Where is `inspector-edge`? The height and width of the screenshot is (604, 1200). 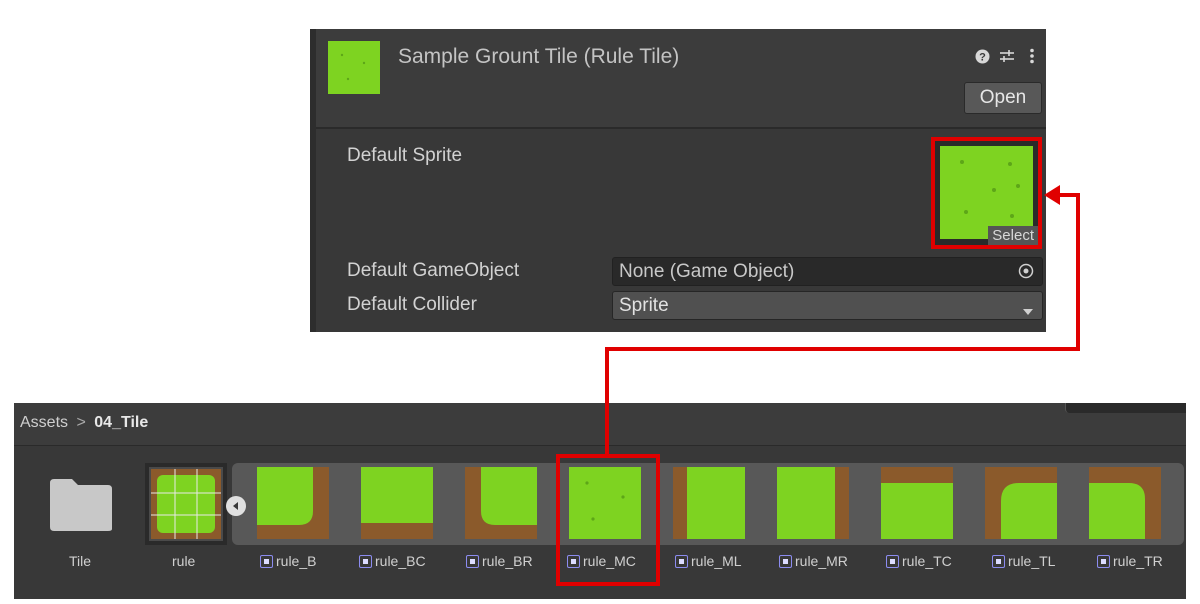 inspector-edge is located at coordinates (313, 180).